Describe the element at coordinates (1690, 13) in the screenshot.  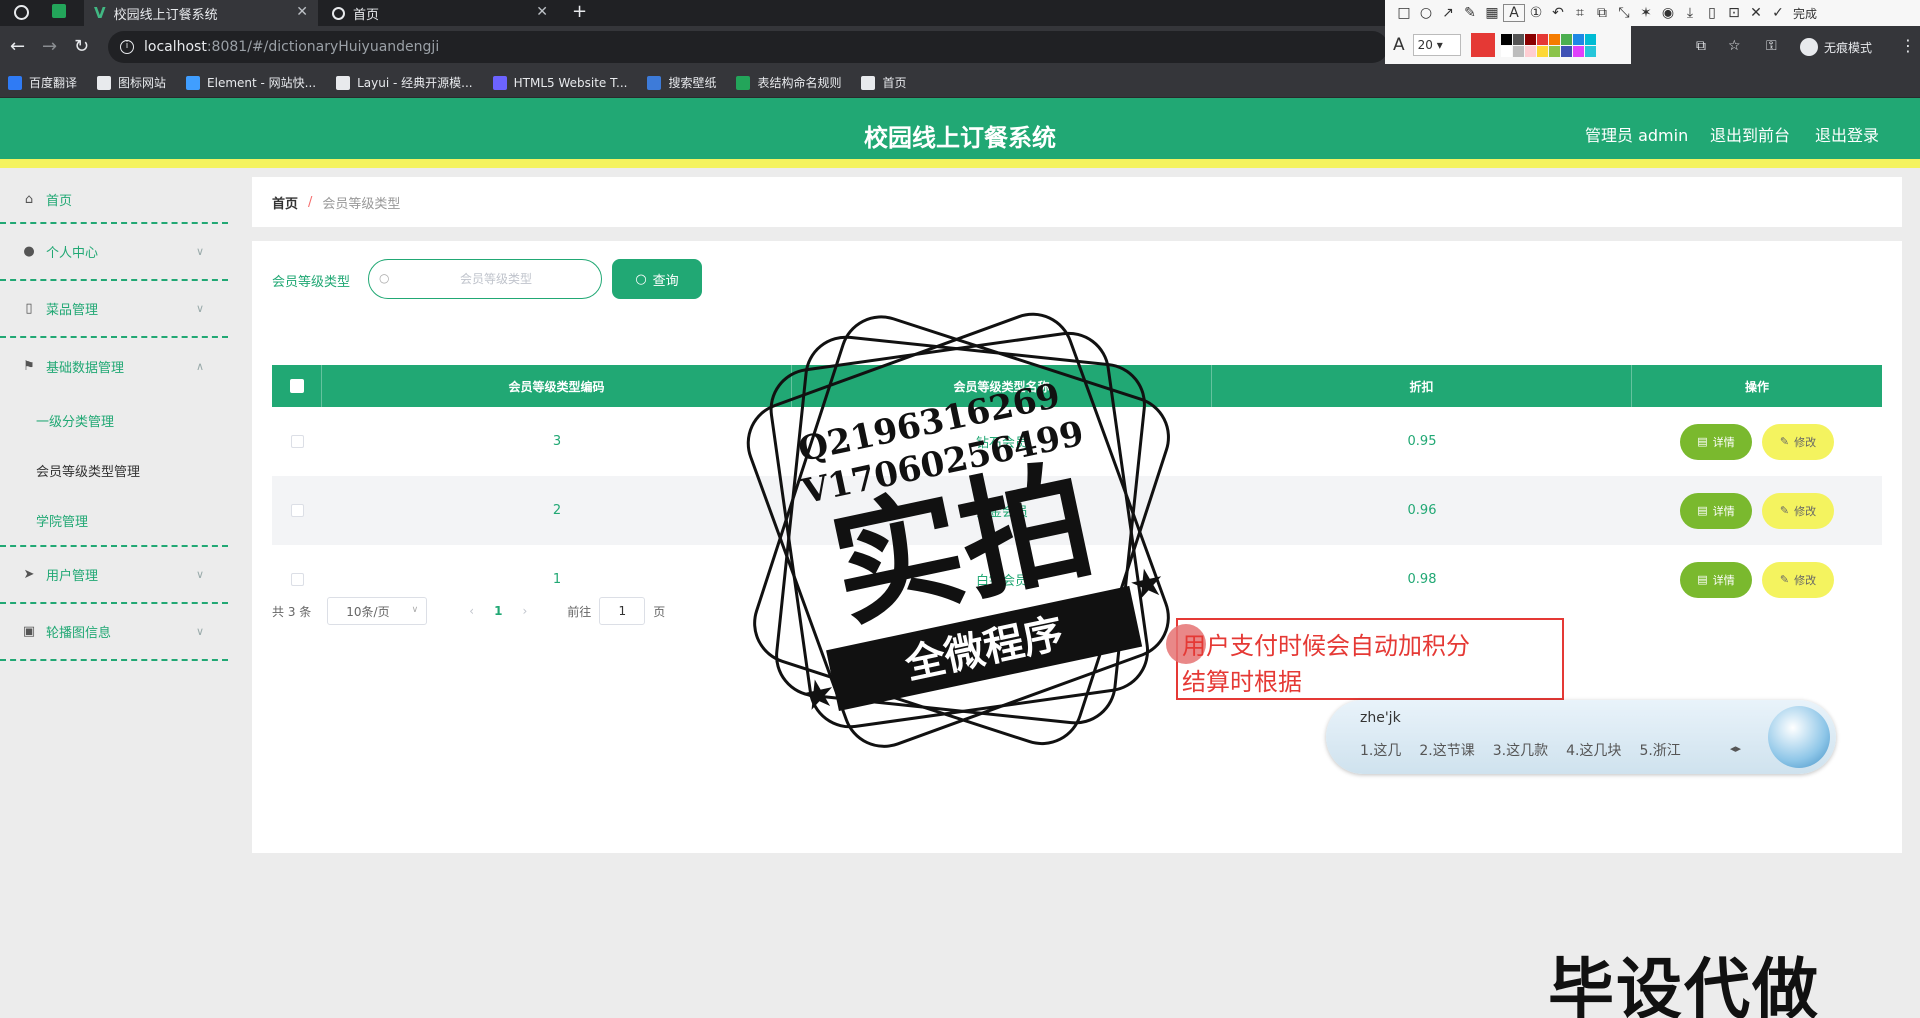
I see `download-icon: ⤓` at that location.